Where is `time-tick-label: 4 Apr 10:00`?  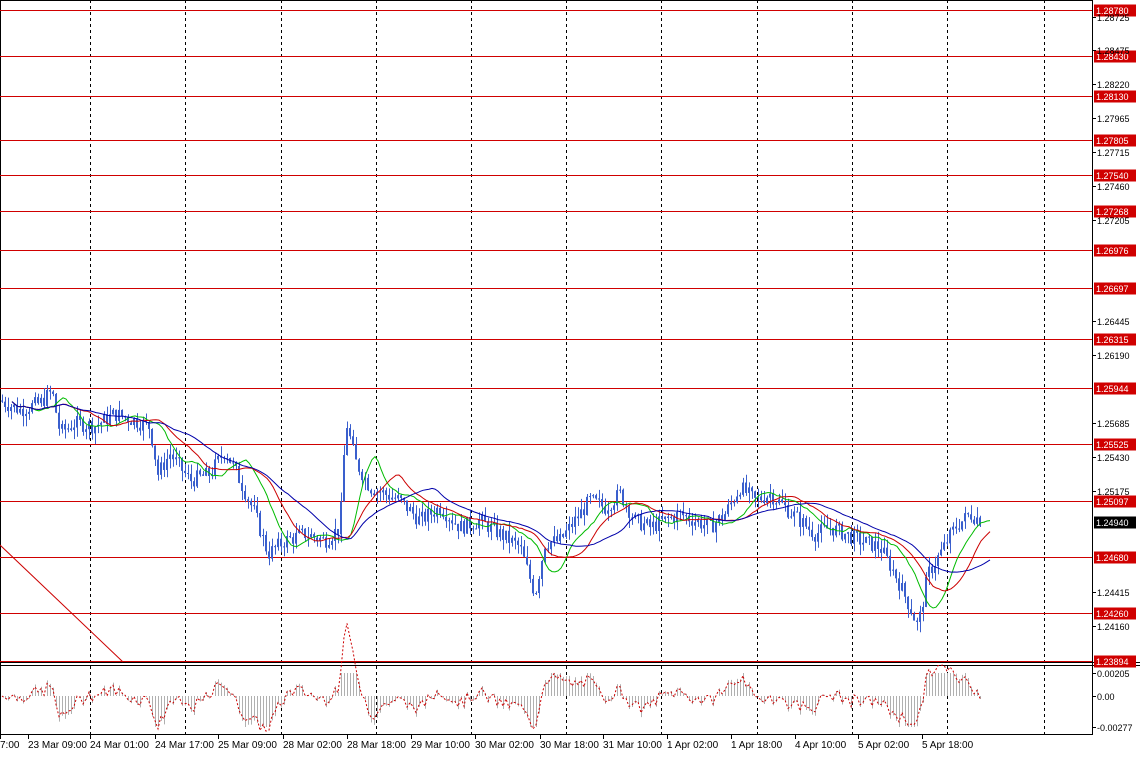
time-tick-label: 4 Apr 10:00 is located at coordinates (821, 745).